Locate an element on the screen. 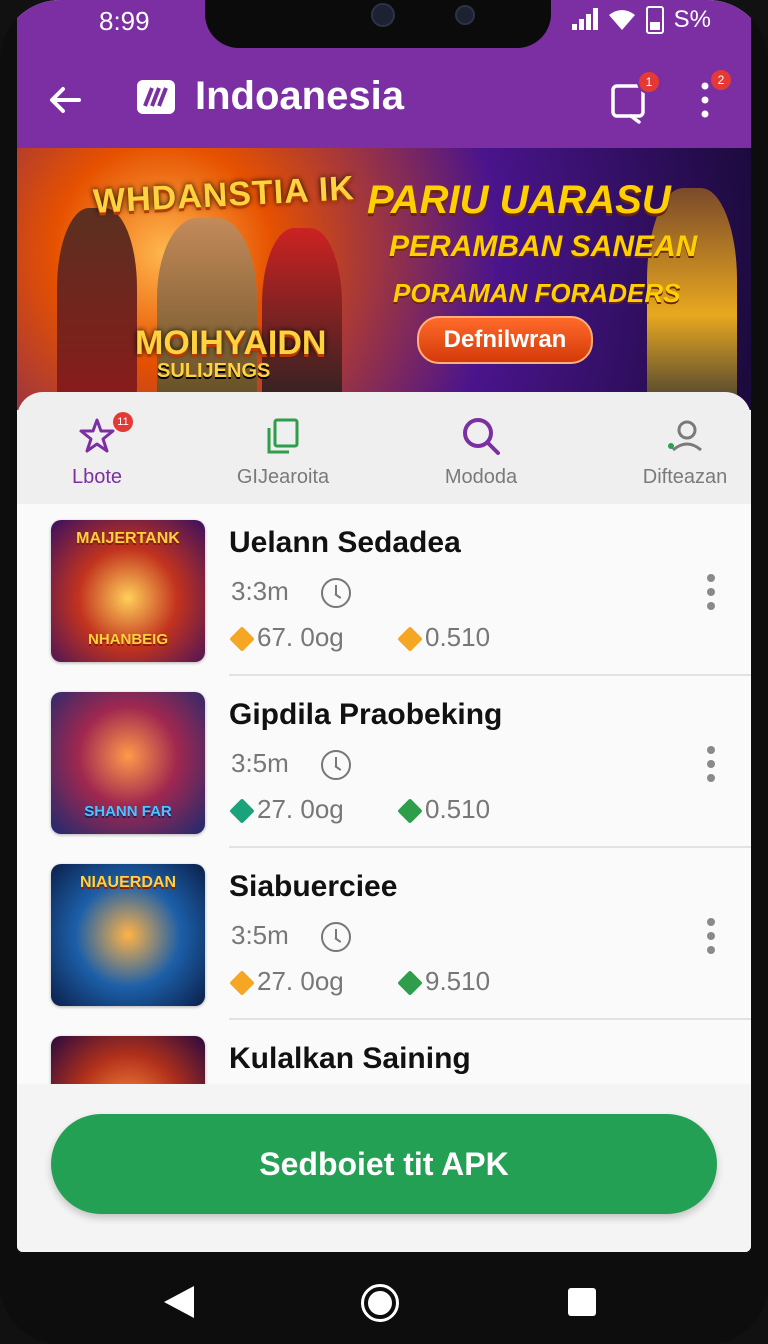 This screenshot has height=1344, width=768. item-stat-rating: 9.510 is located at coordinates (443, 981).